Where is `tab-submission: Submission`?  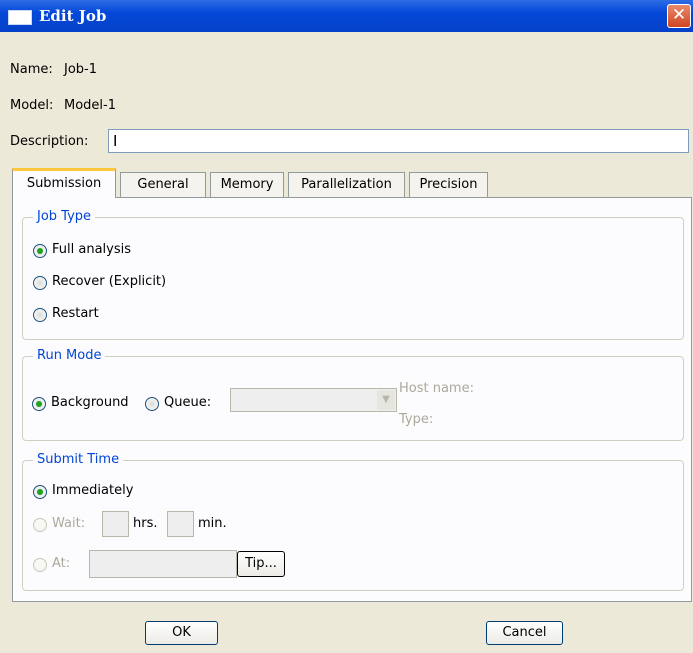
tab-submission: Submission is located at coordinates (64, 183).